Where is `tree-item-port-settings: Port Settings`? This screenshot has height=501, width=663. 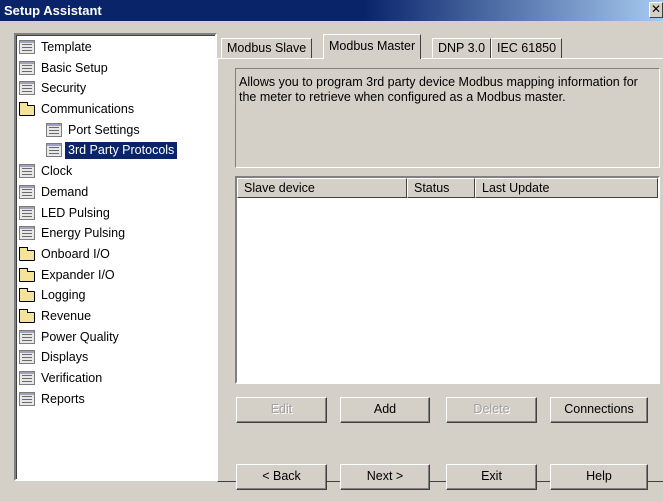
tree-item-port-settings: Port Settings is located at coordinates (115, 130).